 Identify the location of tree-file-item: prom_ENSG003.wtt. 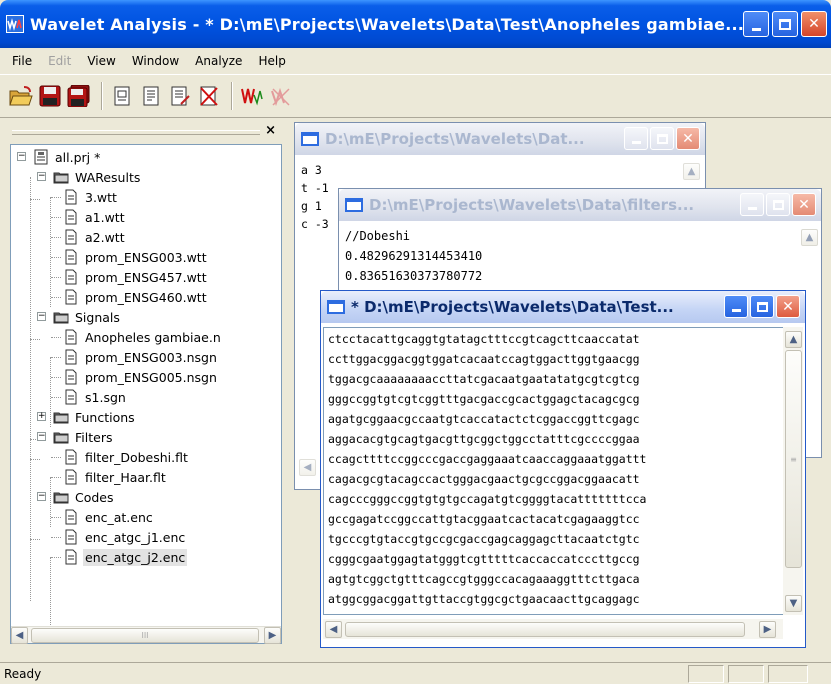
(130, 257).